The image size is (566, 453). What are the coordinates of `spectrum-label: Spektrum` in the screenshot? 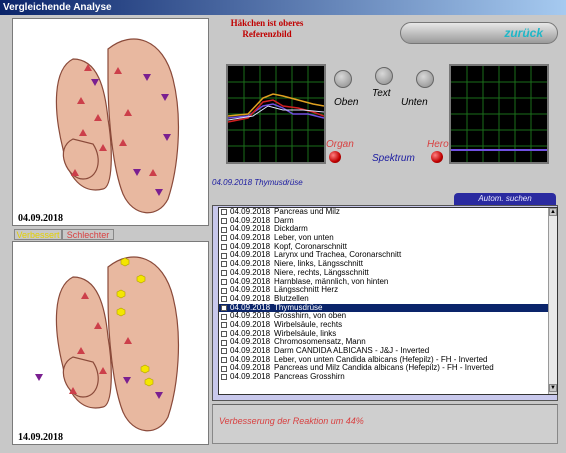 It's located at (393, 158).